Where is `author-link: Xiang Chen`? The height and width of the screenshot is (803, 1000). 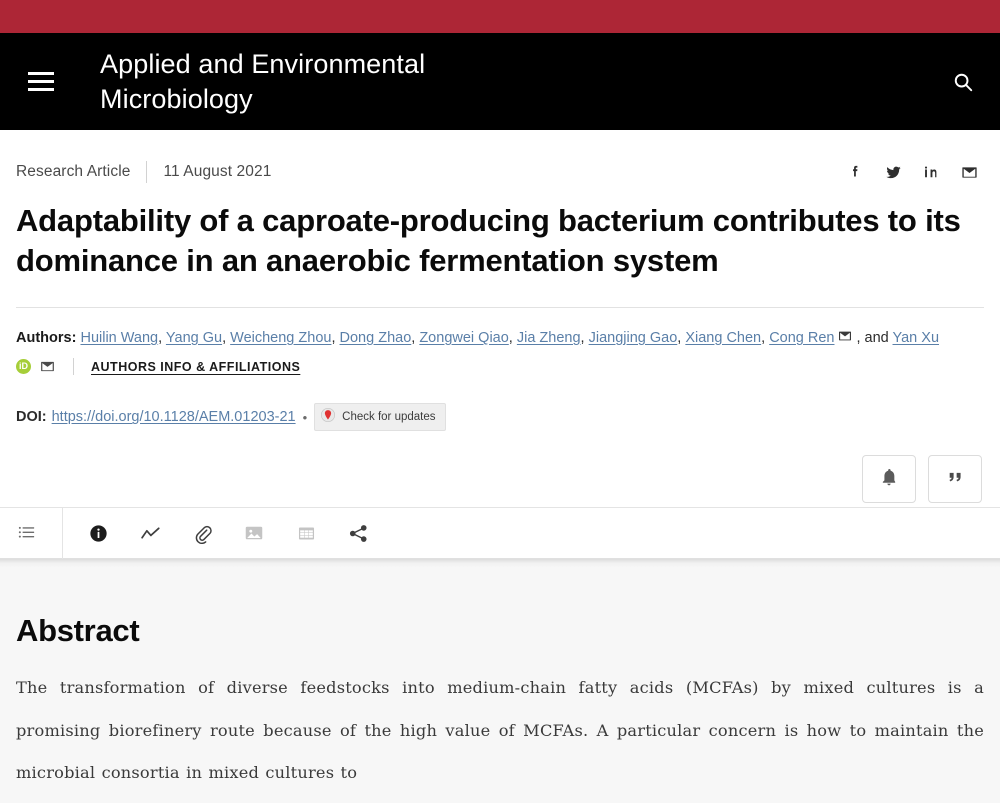
author-link: Xiang Chen is located at coordinates (723, 338).